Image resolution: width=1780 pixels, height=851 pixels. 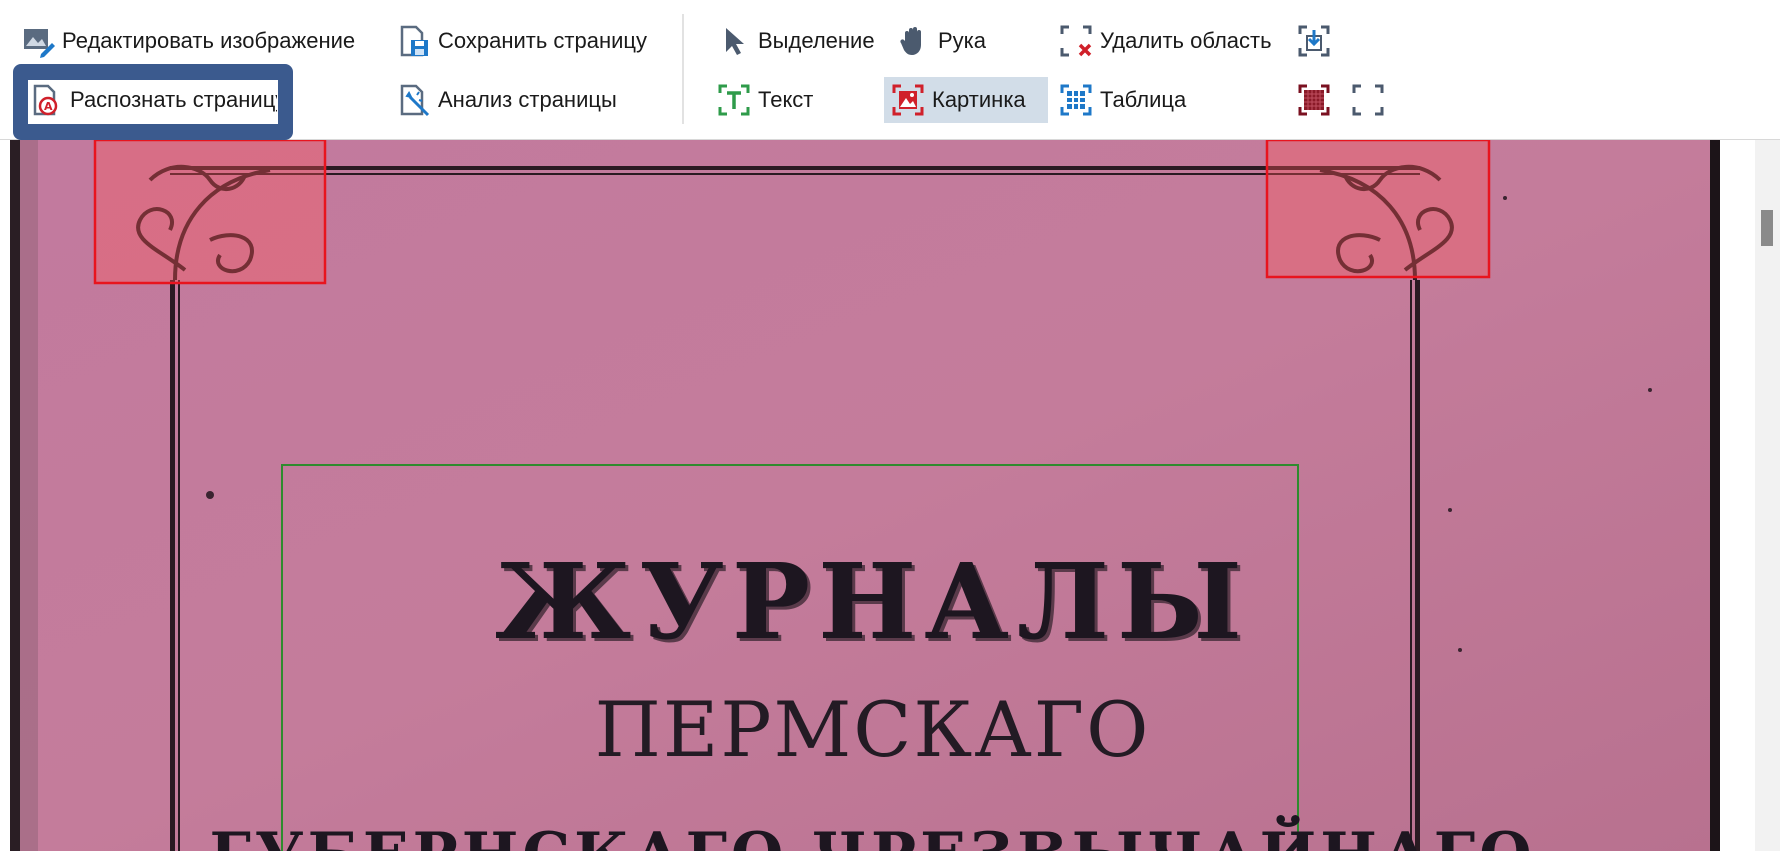 I want to click on analyze-page-label: Анализ страницы, so click(x=527, y=99).